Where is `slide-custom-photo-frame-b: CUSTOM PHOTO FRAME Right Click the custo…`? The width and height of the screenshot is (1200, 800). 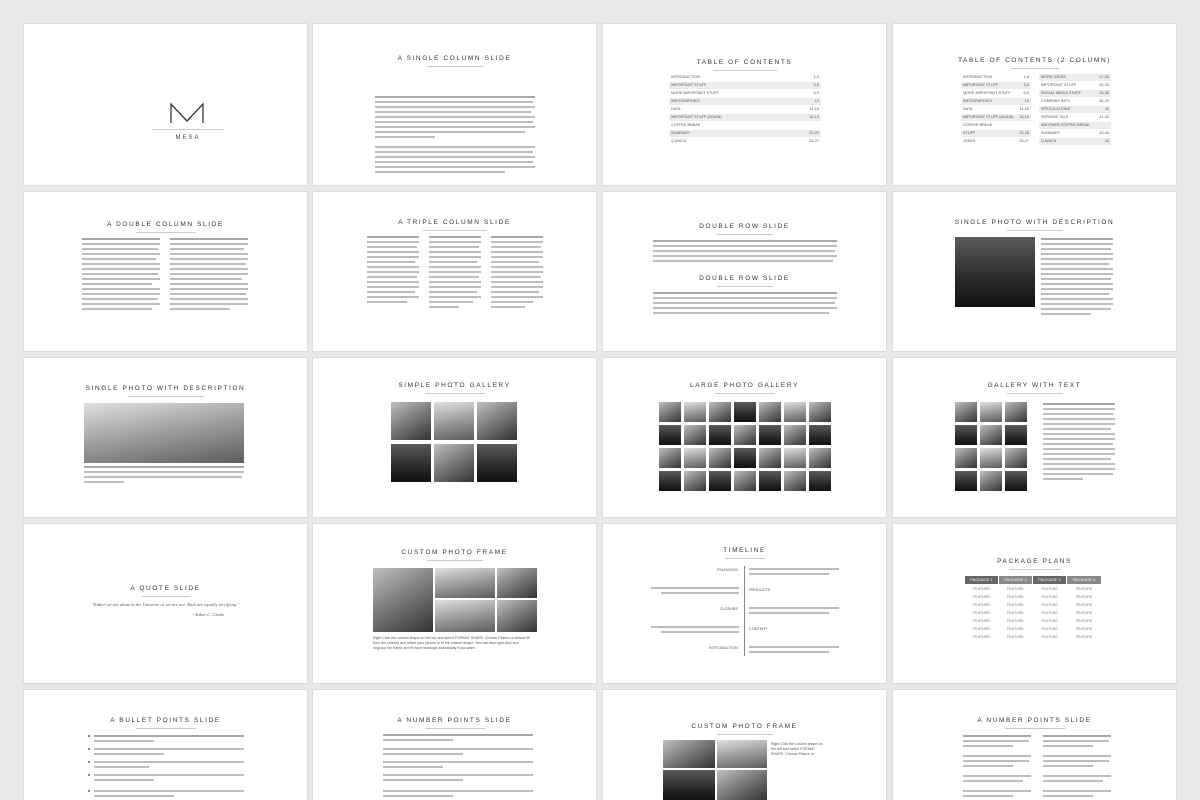 slide-custom-photo-frame-b: CUSTOM PHOTO FRAME Right Click the custo… is located at coordinates (744, 745).